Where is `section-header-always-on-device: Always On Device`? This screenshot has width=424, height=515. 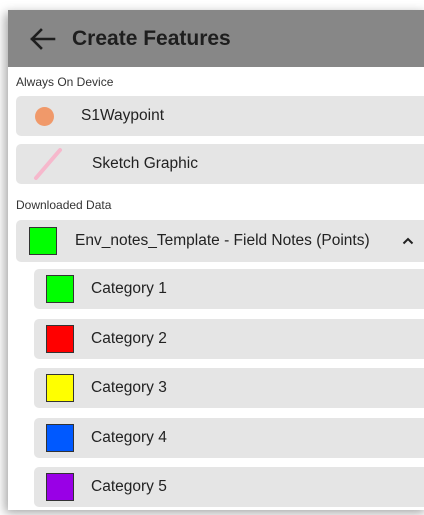
section-header-always-on-device: Always On Device is located at coordinates (65, 82).